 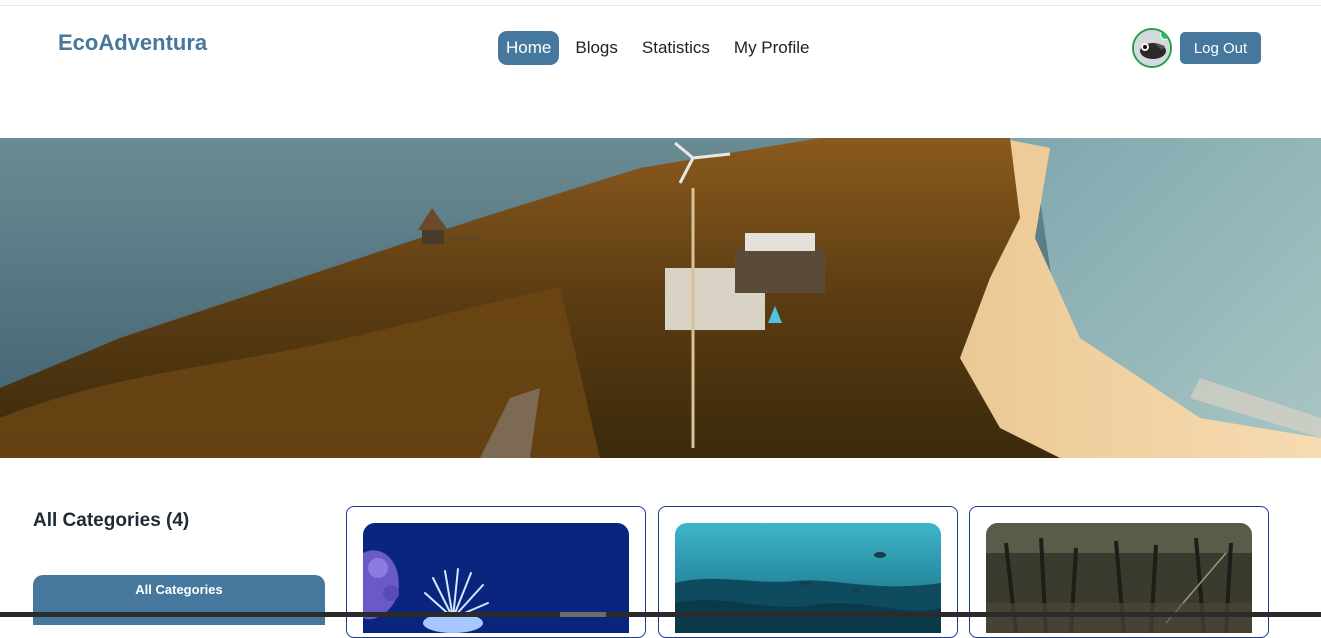 What do you see at coordinates (583, 614) in the screenshot?
I see `scrollbar-thumb` at bounding box center [583, 614].